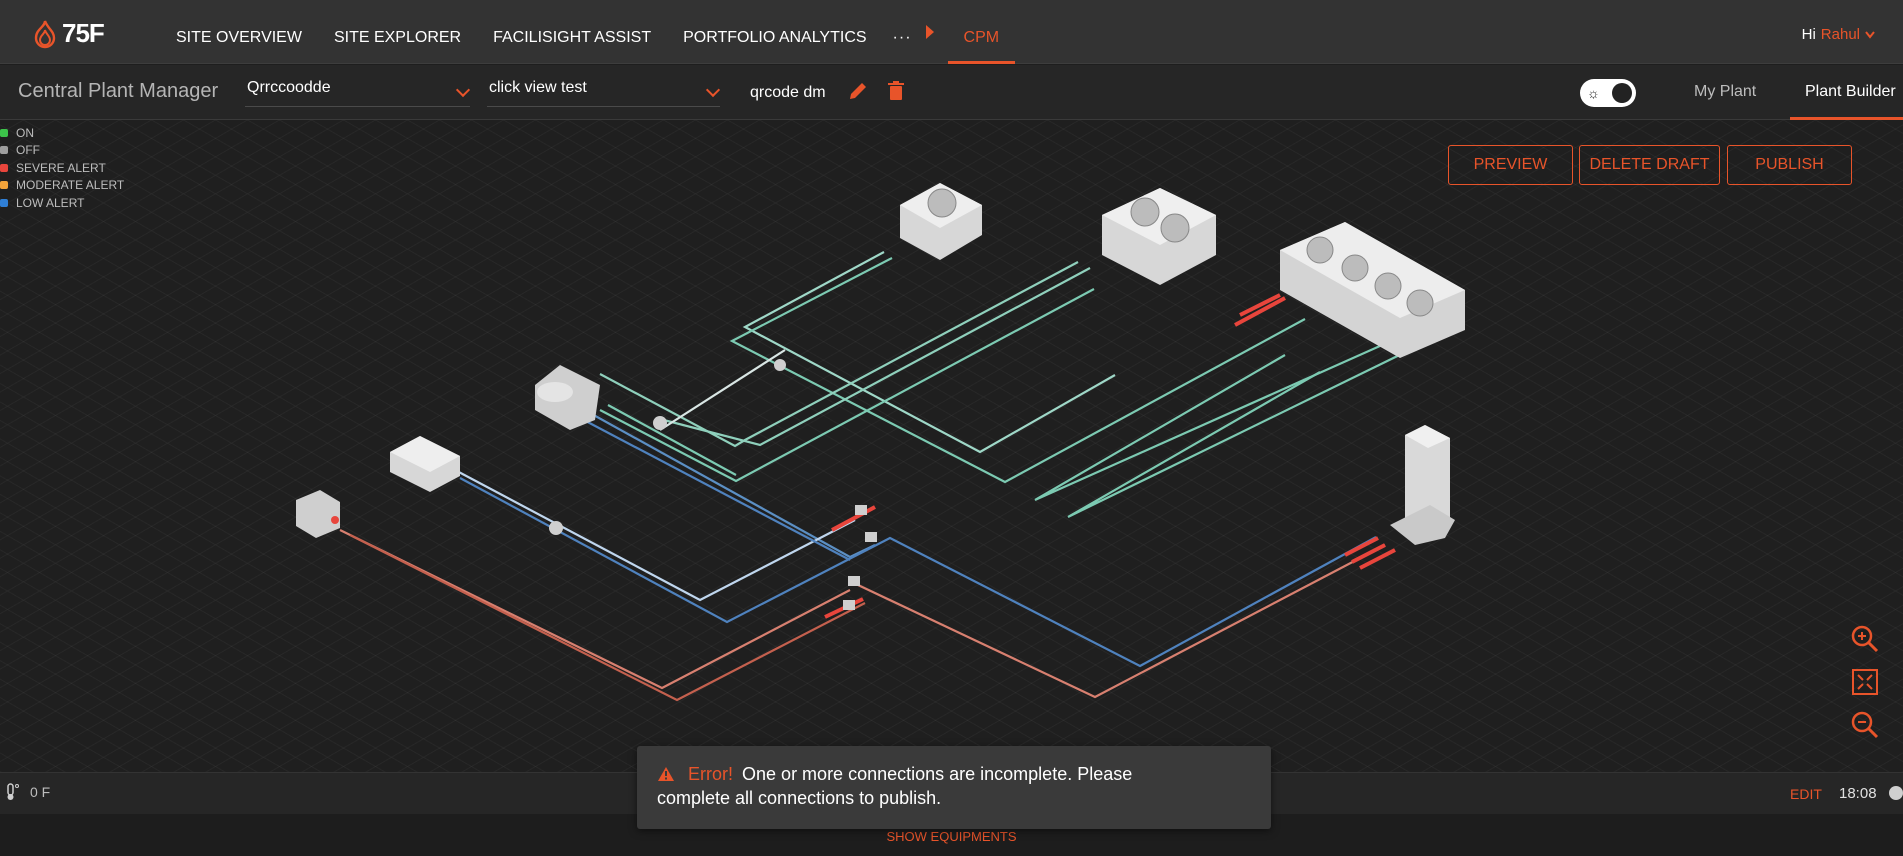 Image resolution: width=1903 pixels, height=856 pixels. Describe the element at coordinates (858, 91) in the screenshot. I see `pencil-edit-icon` at that location.